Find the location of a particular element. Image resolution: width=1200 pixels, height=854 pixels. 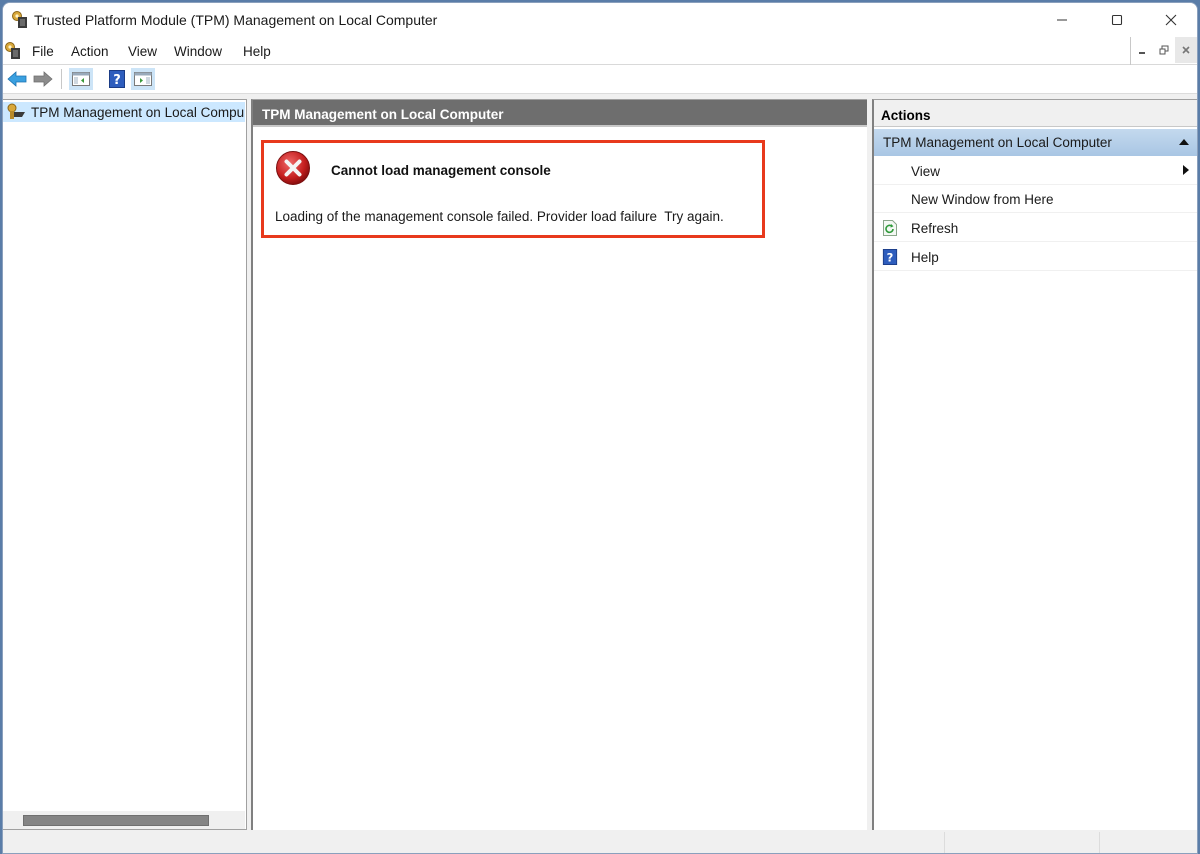

system-menu-icon is located at coordinates (12, 51).